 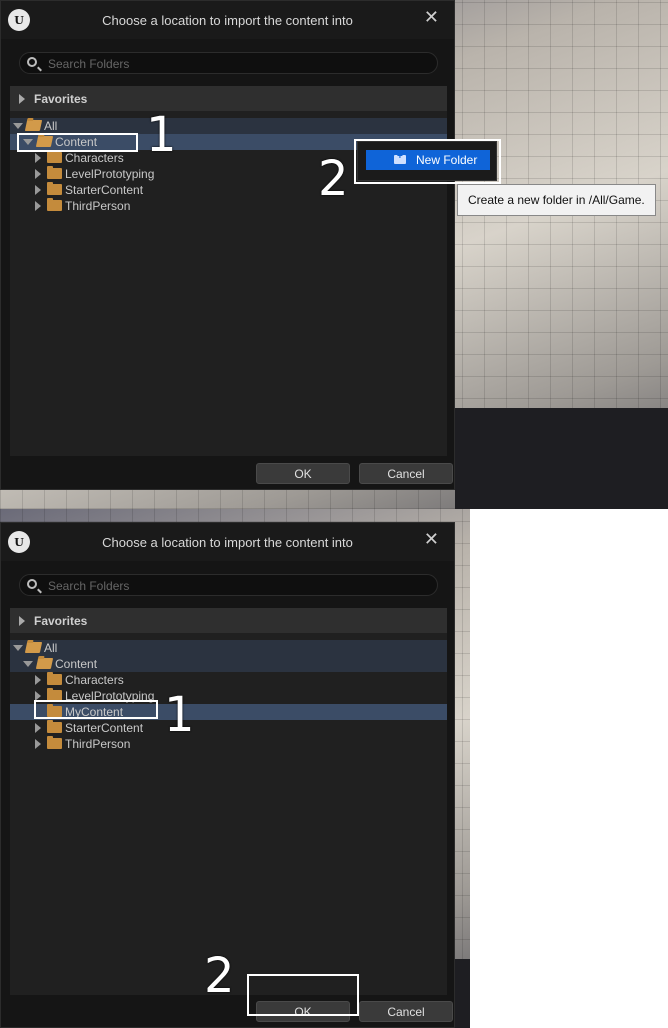 I want to click on tree-item-content: Content, so click(x=228, y=664).